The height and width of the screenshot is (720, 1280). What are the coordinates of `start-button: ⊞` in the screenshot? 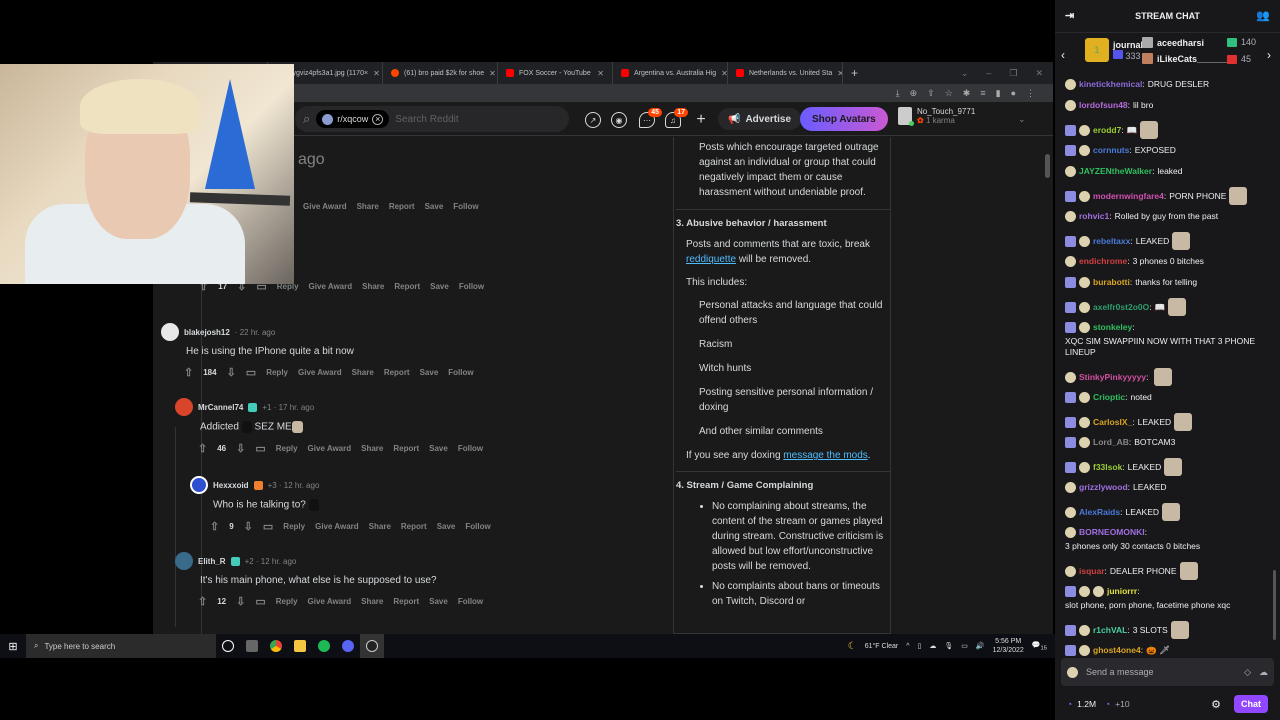 It's located at (13, 646).